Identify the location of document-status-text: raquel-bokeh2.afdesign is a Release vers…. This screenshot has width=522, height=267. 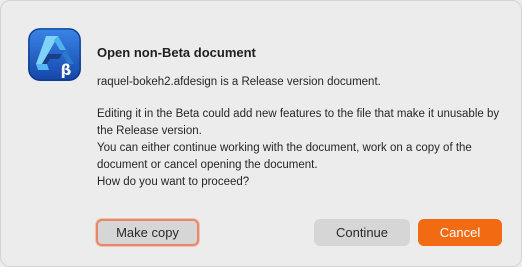
(239, 82).